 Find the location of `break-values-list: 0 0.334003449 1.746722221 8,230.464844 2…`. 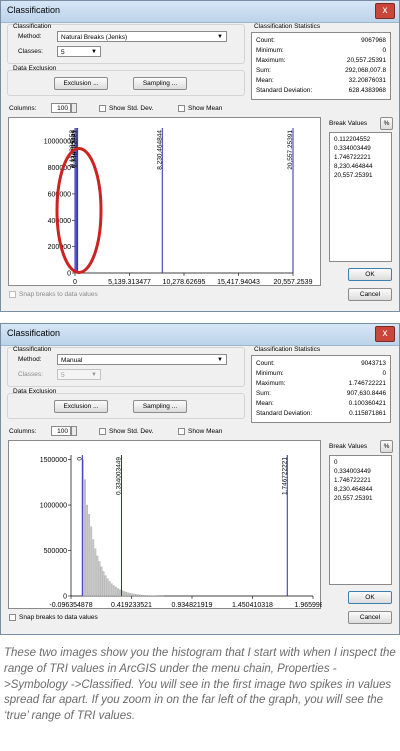

break-values-list: 0 0.334003449 1.746722221 8,230.464844 2… is located at coordinates (360, 520).